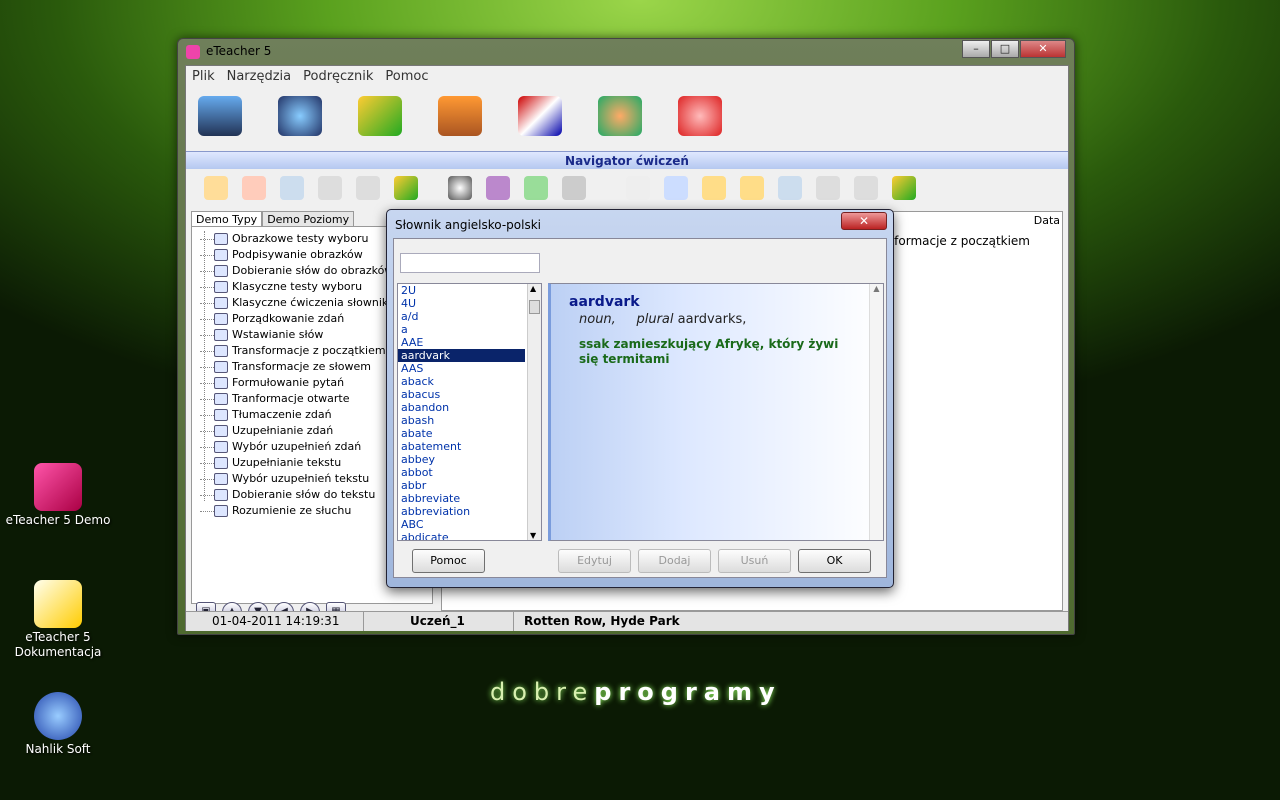 This screenshot has width=1280, height=800. I want to click on edit-icon, so click(638, 188).